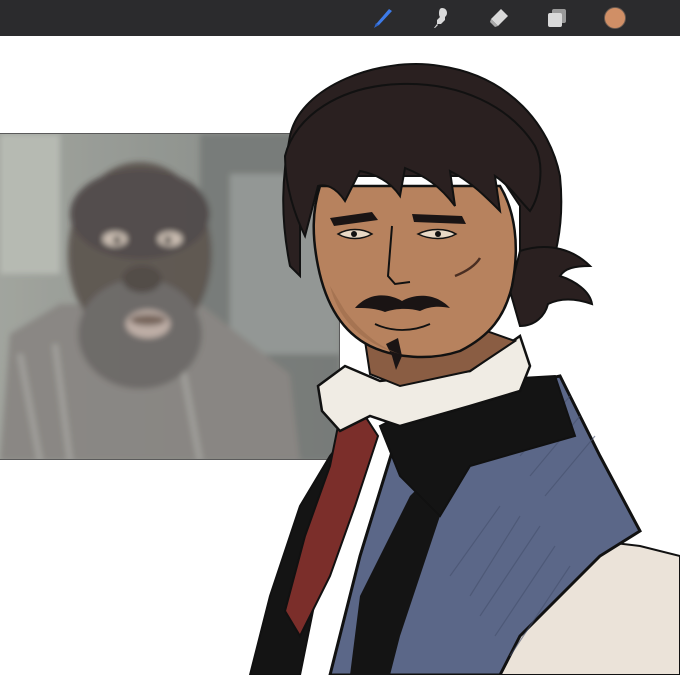  Describe the element at coordinates (414, 271) in the screenshot. I see `face` at that location.